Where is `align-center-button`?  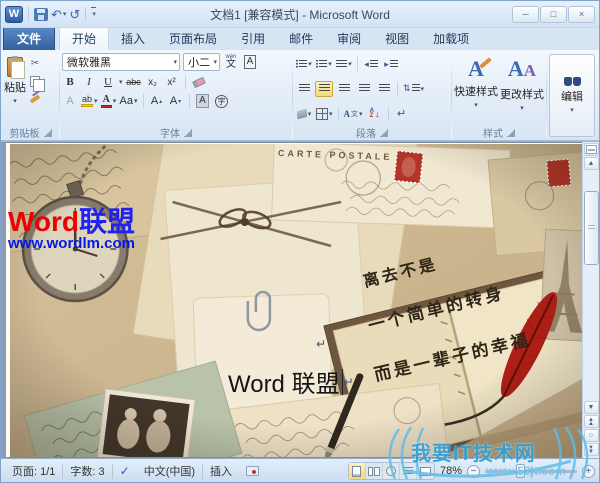 align-center-button is located at coordinates (324, 88).